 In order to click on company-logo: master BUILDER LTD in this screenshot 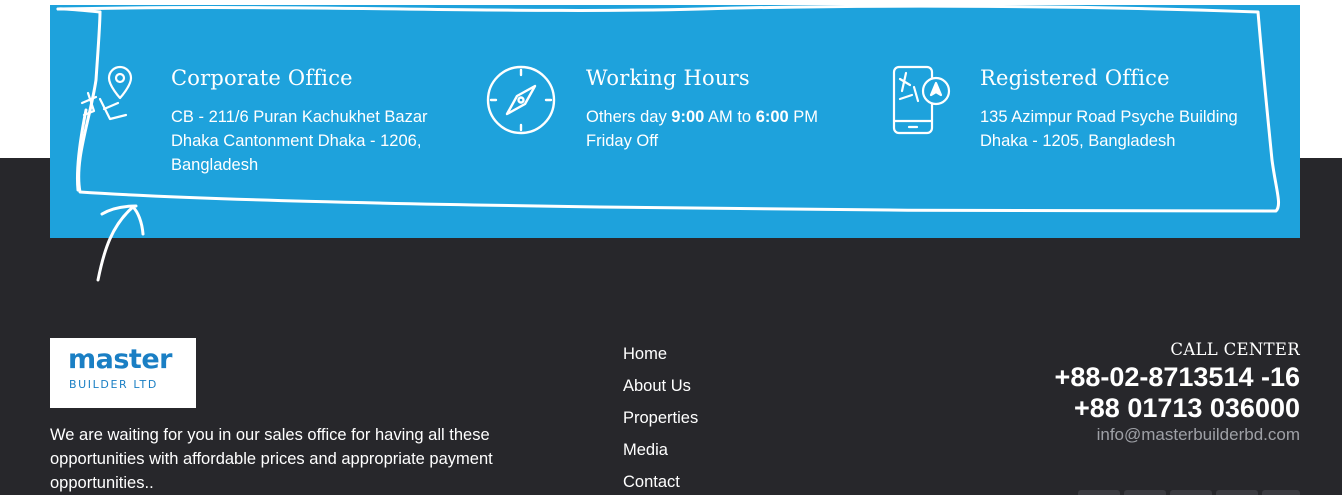, I will do `click(123, 373)`.